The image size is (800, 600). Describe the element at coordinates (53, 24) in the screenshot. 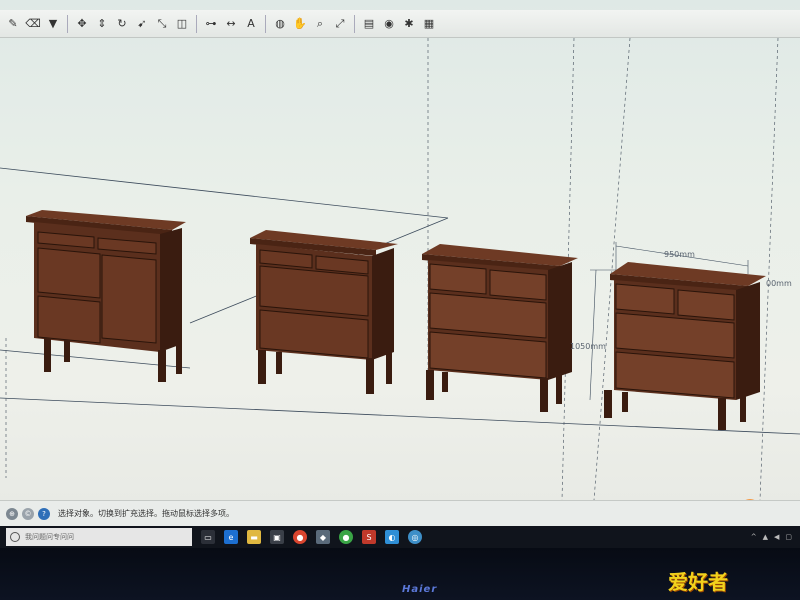

I see `paint-bucket-icon: ▼` at that location.